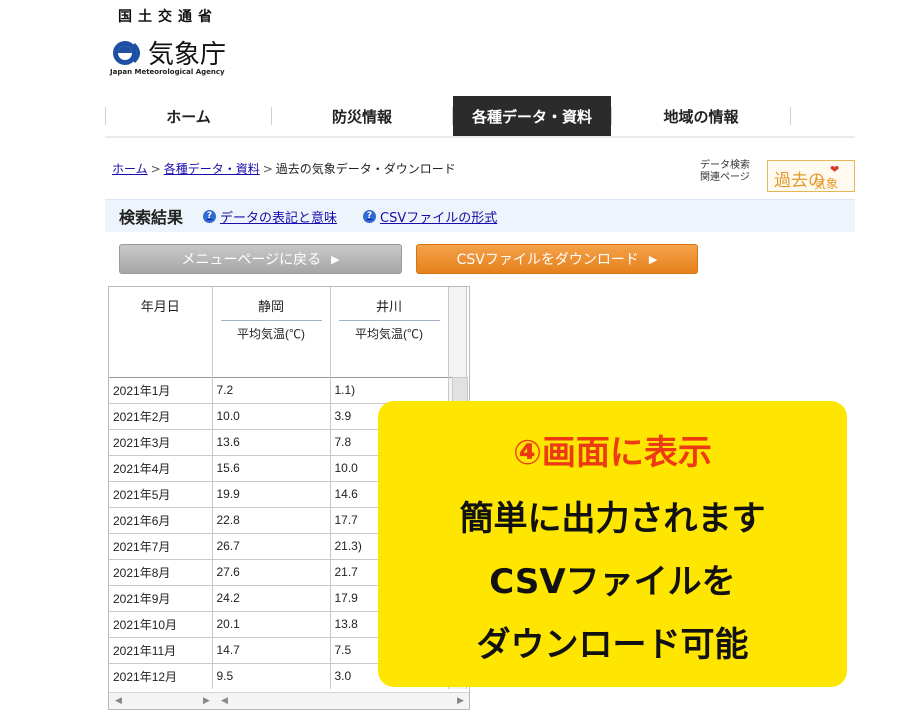  Describe the element at coordinates (161, 332) in the screenshot. I see `date-column-header: 年月日` at that location.